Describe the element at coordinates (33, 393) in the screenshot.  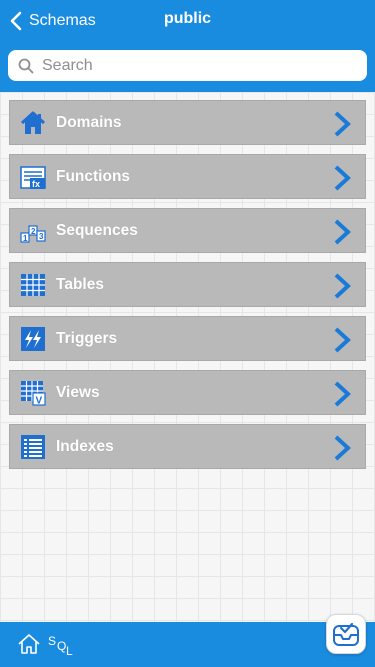
I see `view-icon: V` at that location.